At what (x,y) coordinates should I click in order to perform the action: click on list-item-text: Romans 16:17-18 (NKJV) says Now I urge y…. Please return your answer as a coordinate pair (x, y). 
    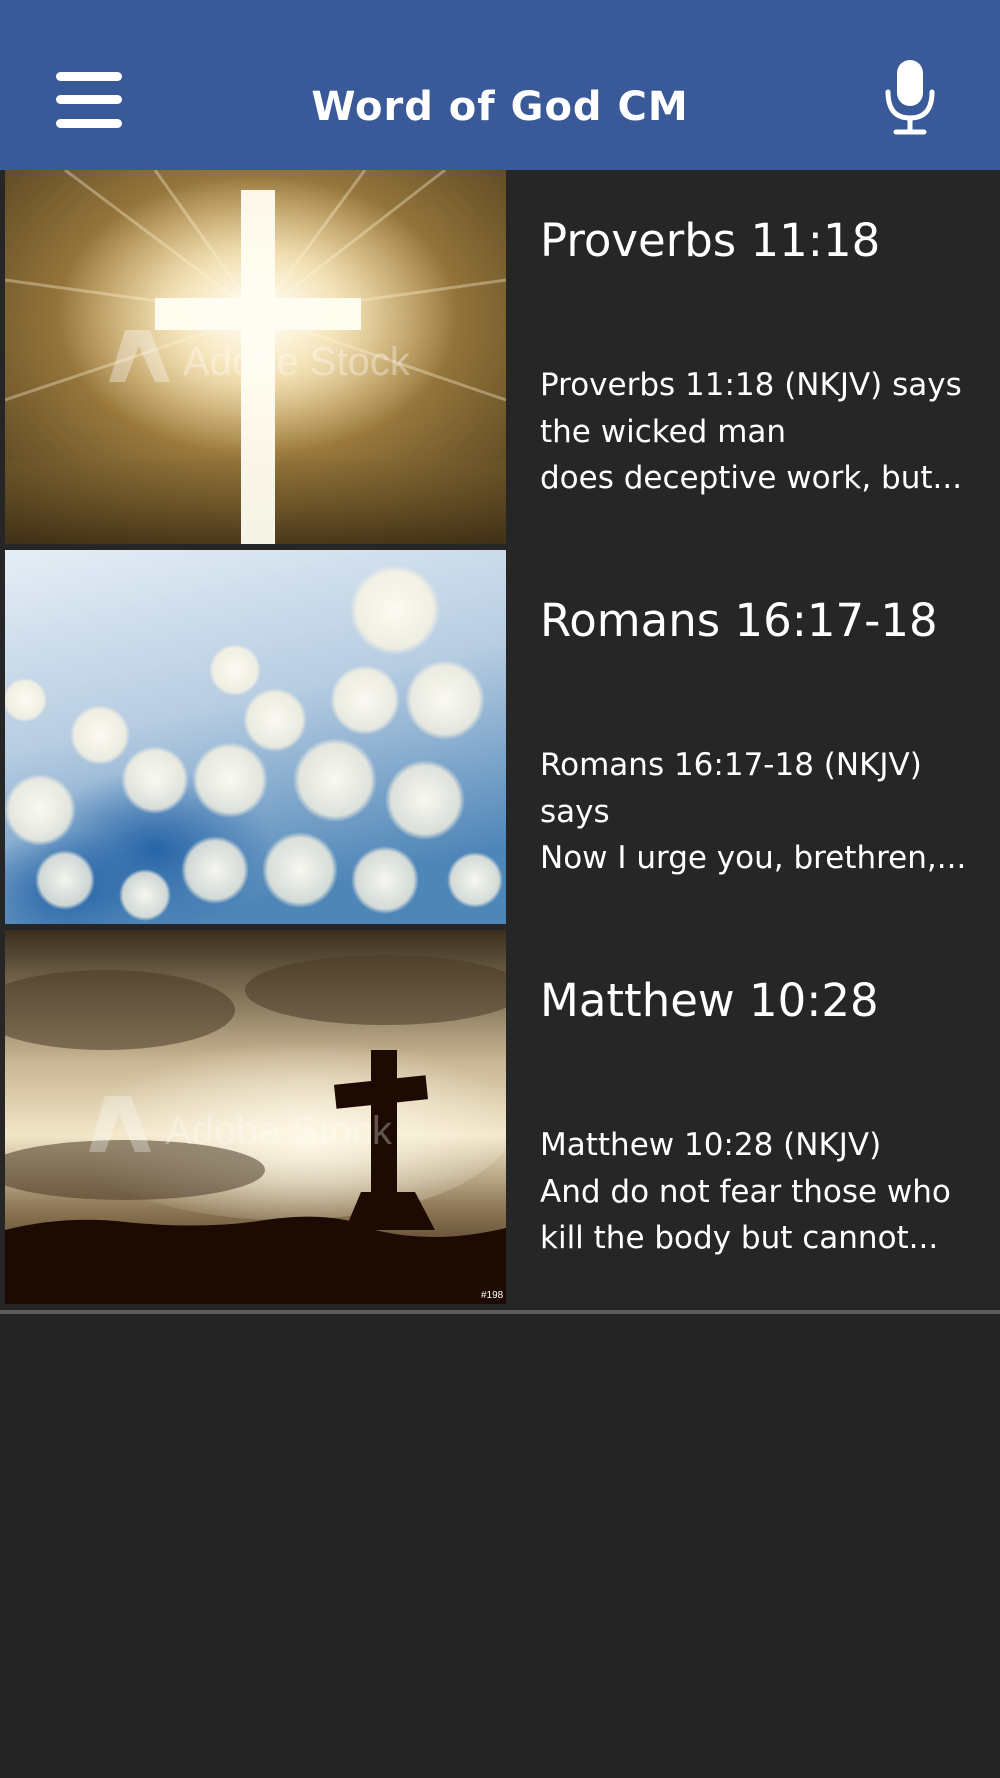
    Looking at the image, I should click on (753, 811).